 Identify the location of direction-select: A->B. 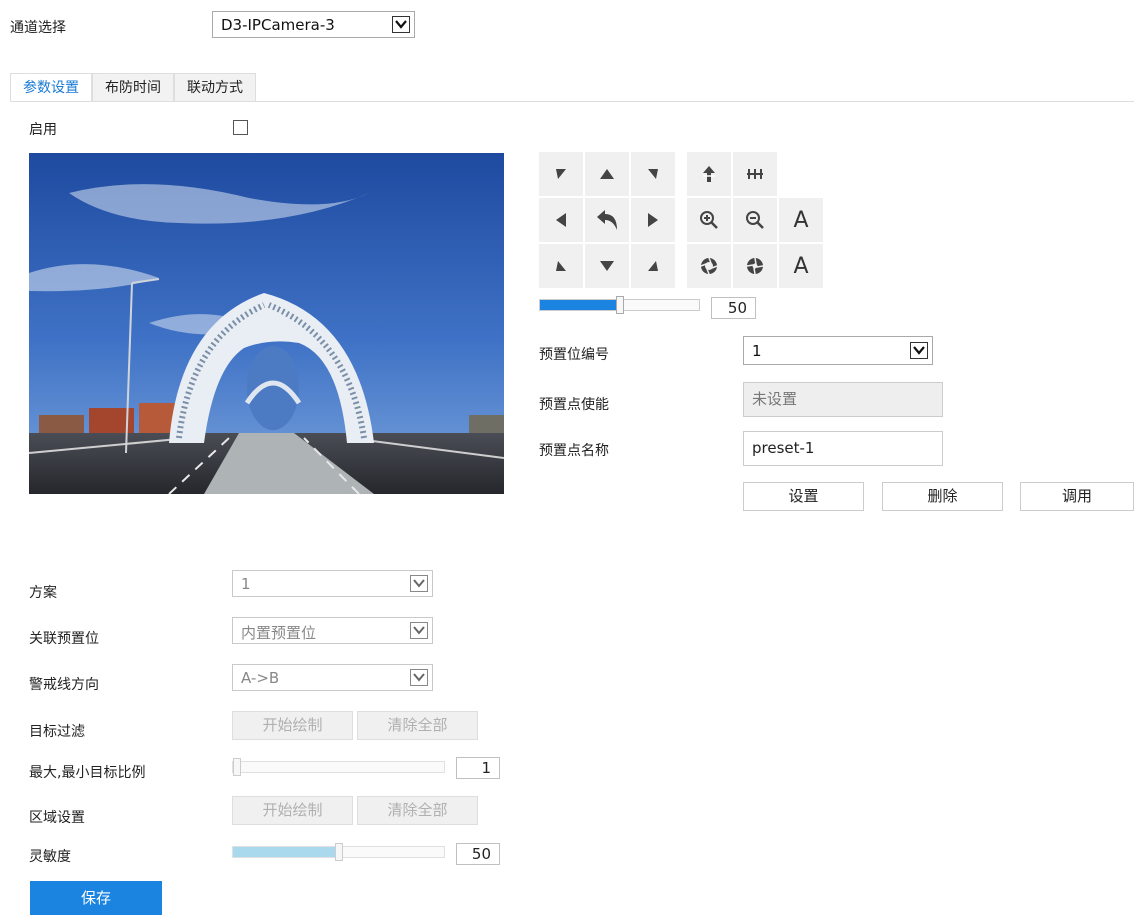
(332, 677).